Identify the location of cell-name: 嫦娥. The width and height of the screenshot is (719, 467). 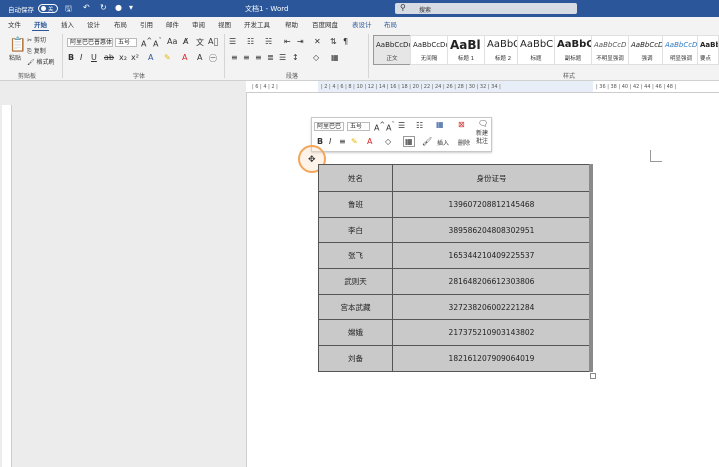
(355, 333).